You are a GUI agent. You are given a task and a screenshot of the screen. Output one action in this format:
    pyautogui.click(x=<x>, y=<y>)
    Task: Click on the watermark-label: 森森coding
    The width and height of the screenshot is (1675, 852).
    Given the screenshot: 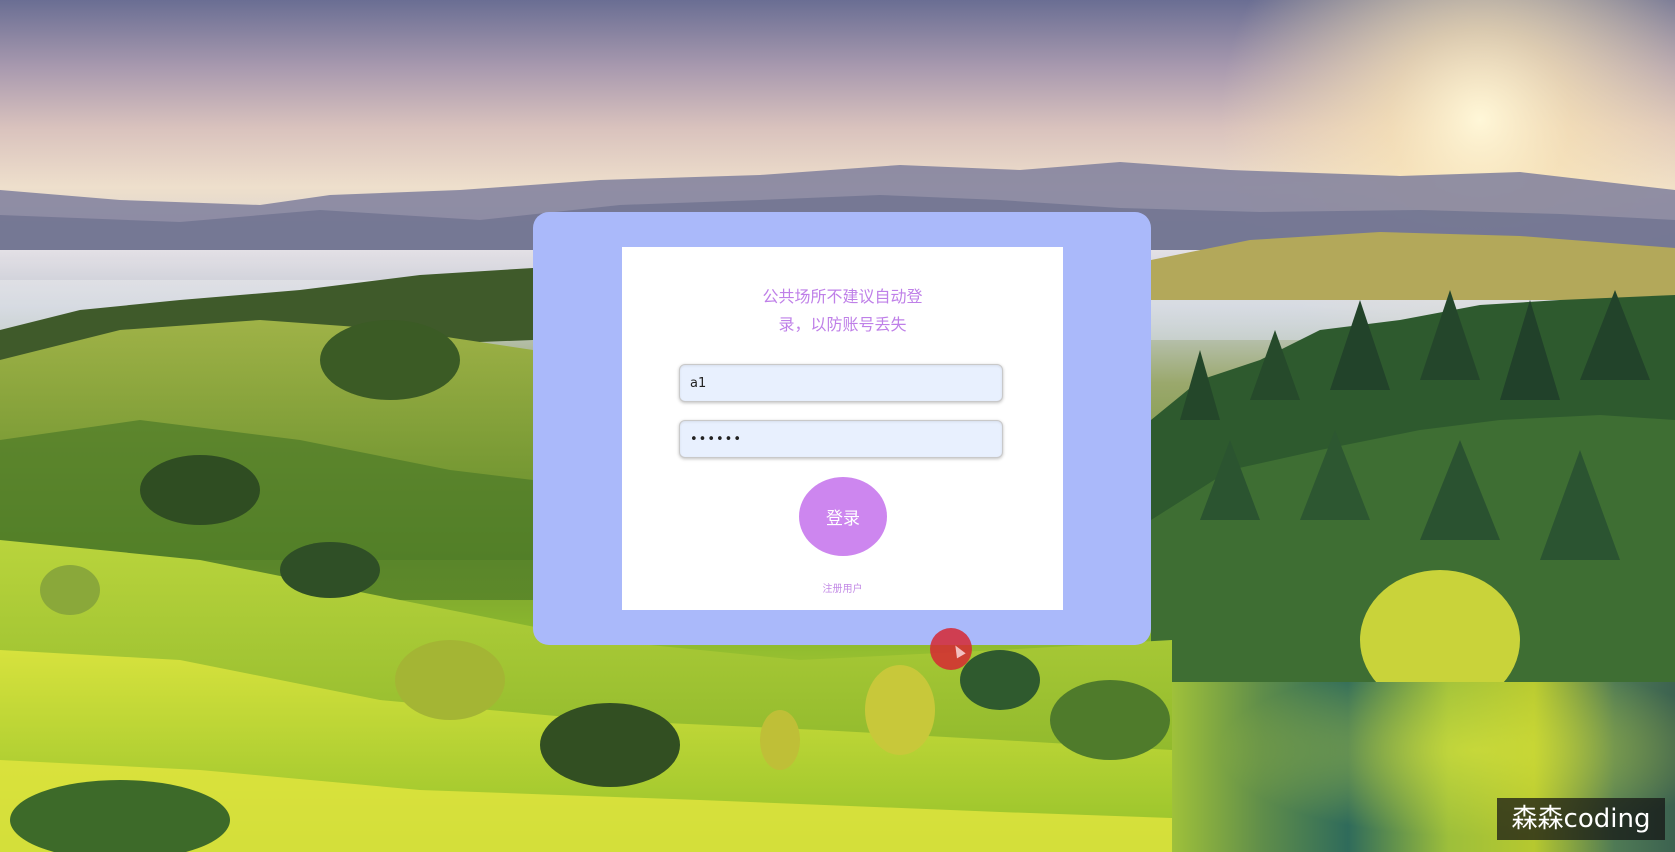 What is the action you would take?
    pyautogui.click(x=1581, y=819)
    